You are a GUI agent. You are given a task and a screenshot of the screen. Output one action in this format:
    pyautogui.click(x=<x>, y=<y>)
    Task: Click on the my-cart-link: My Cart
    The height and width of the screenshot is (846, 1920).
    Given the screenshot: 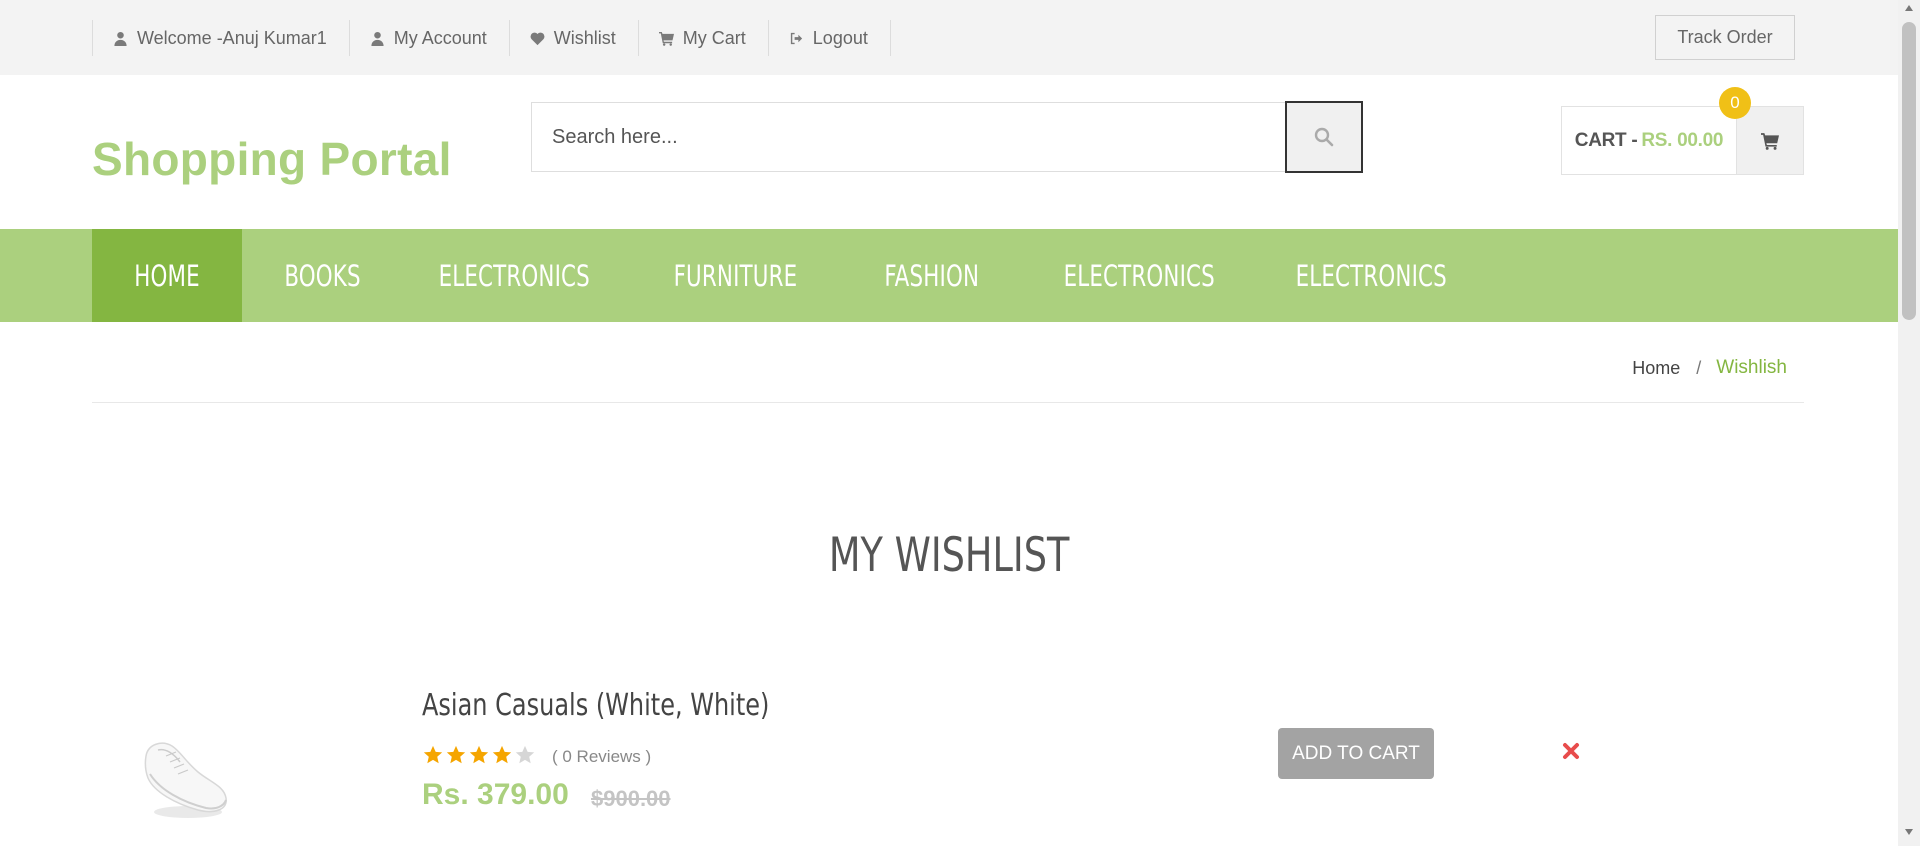 What is the action you would take?
    pyautogui.click(x=704, y=38)
    